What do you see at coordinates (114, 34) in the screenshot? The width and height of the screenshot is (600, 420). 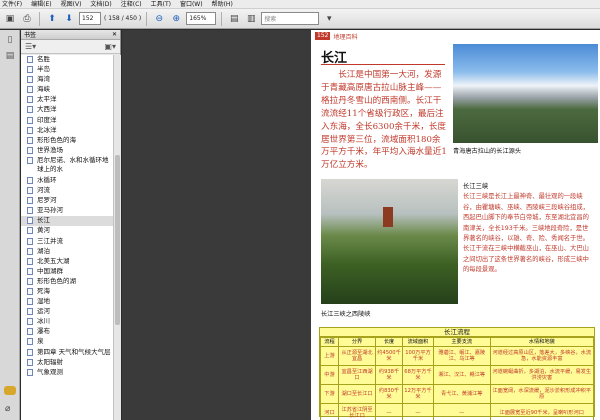 I see `close-icon: ✕` at bounding box center [114, 34].